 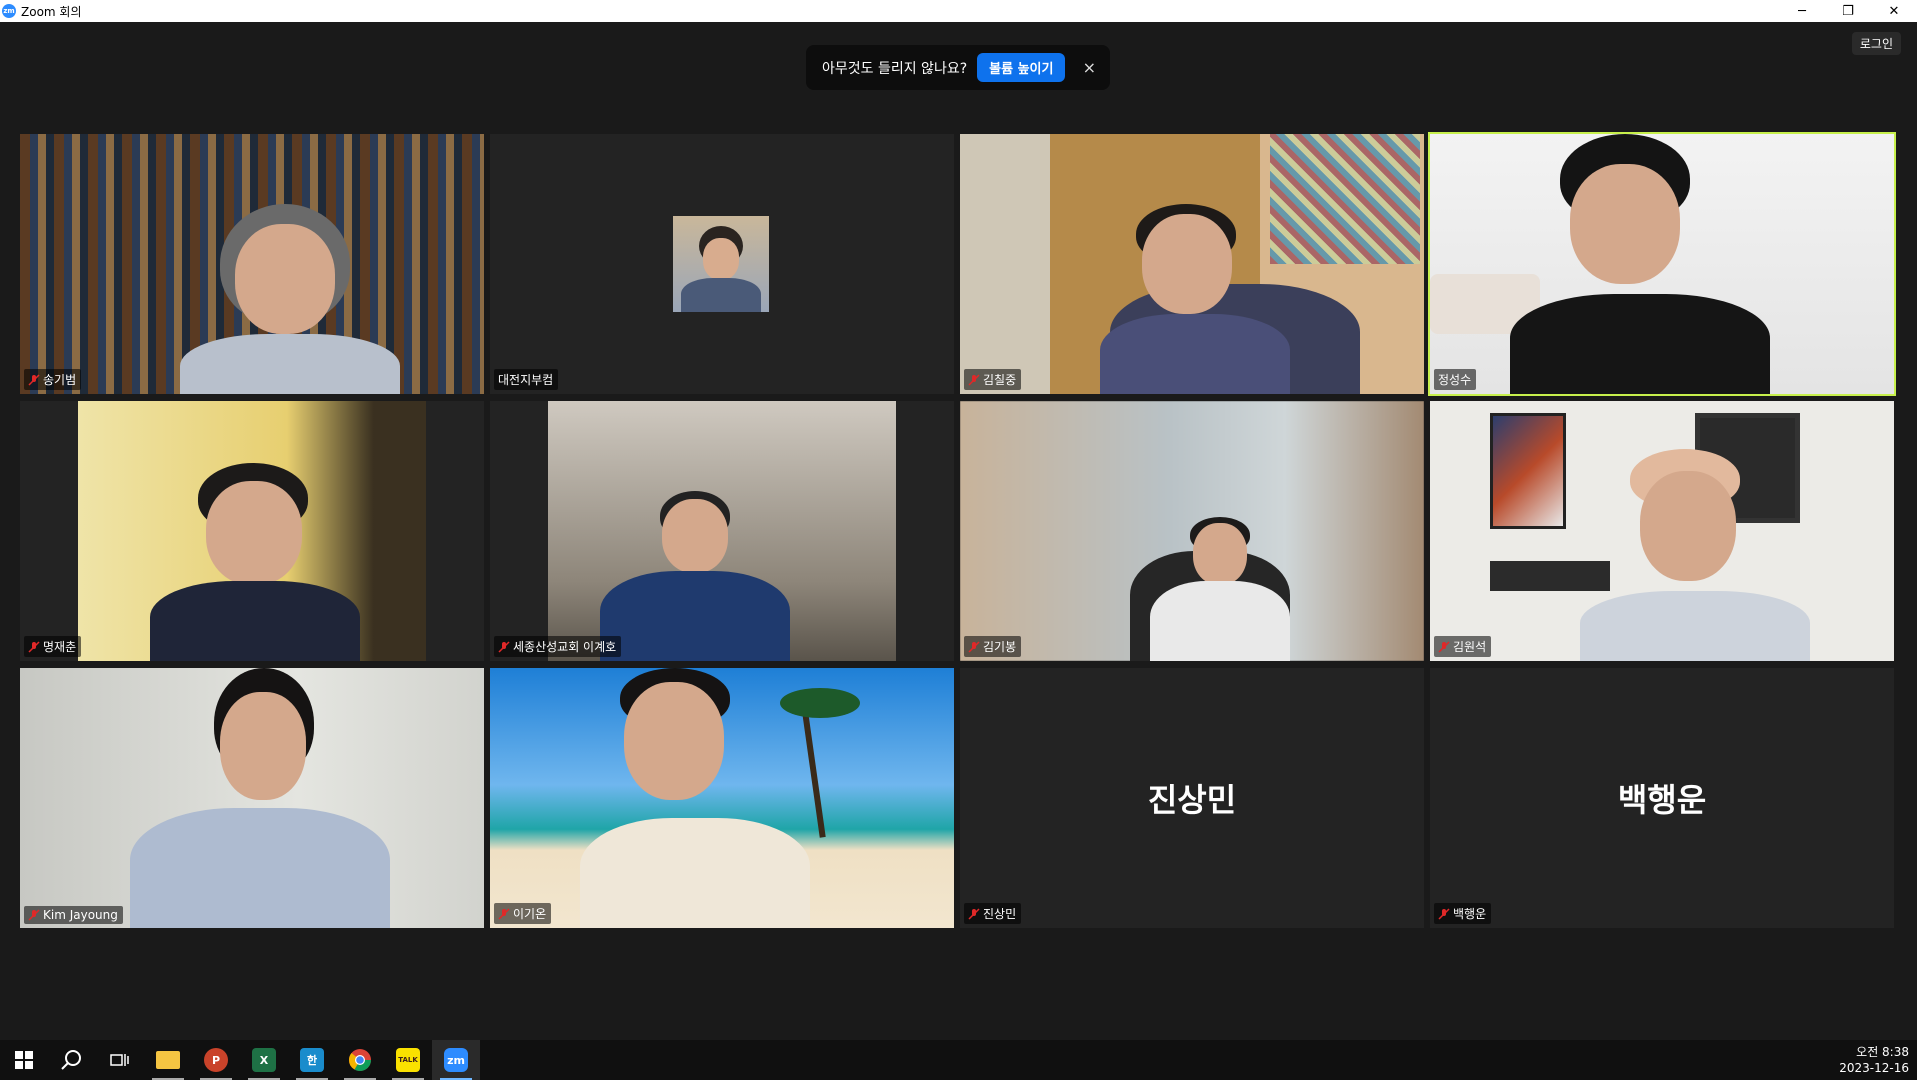 I want to click on participant-name: 김칠중, so click(x=1000, y=380).